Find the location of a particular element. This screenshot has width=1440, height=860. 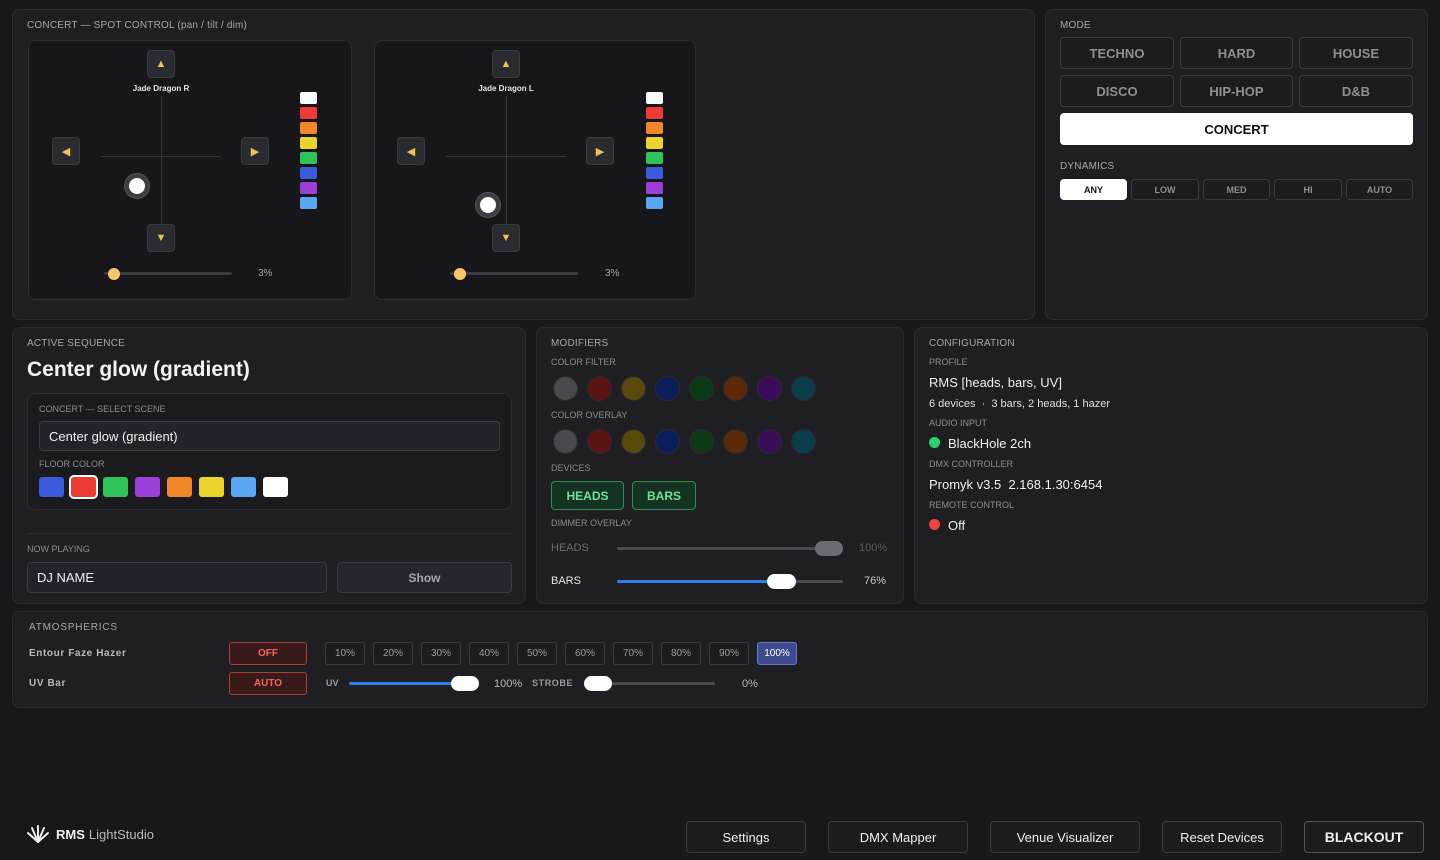

arrow-down-icon: ▼ is located at coordinates (506, 238).